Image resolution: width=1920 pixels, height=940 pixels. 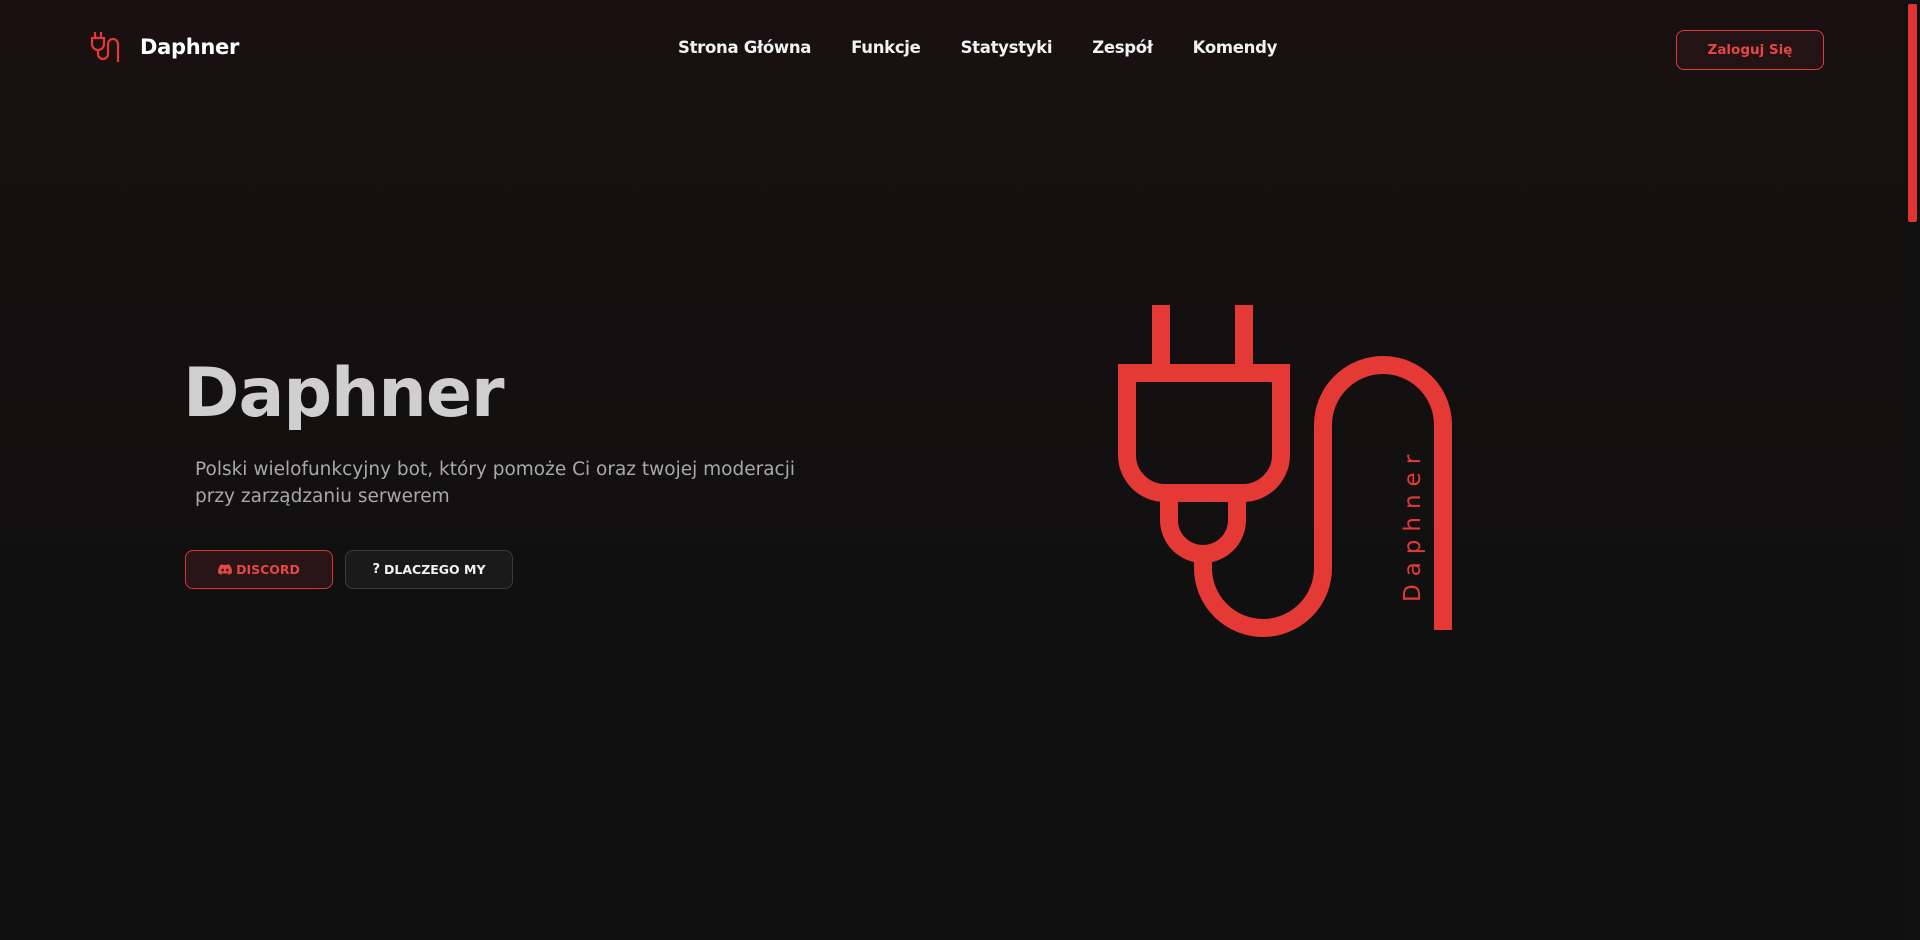 I want to click on discord-button-label: DISCORD, so click(x=268, y=569).